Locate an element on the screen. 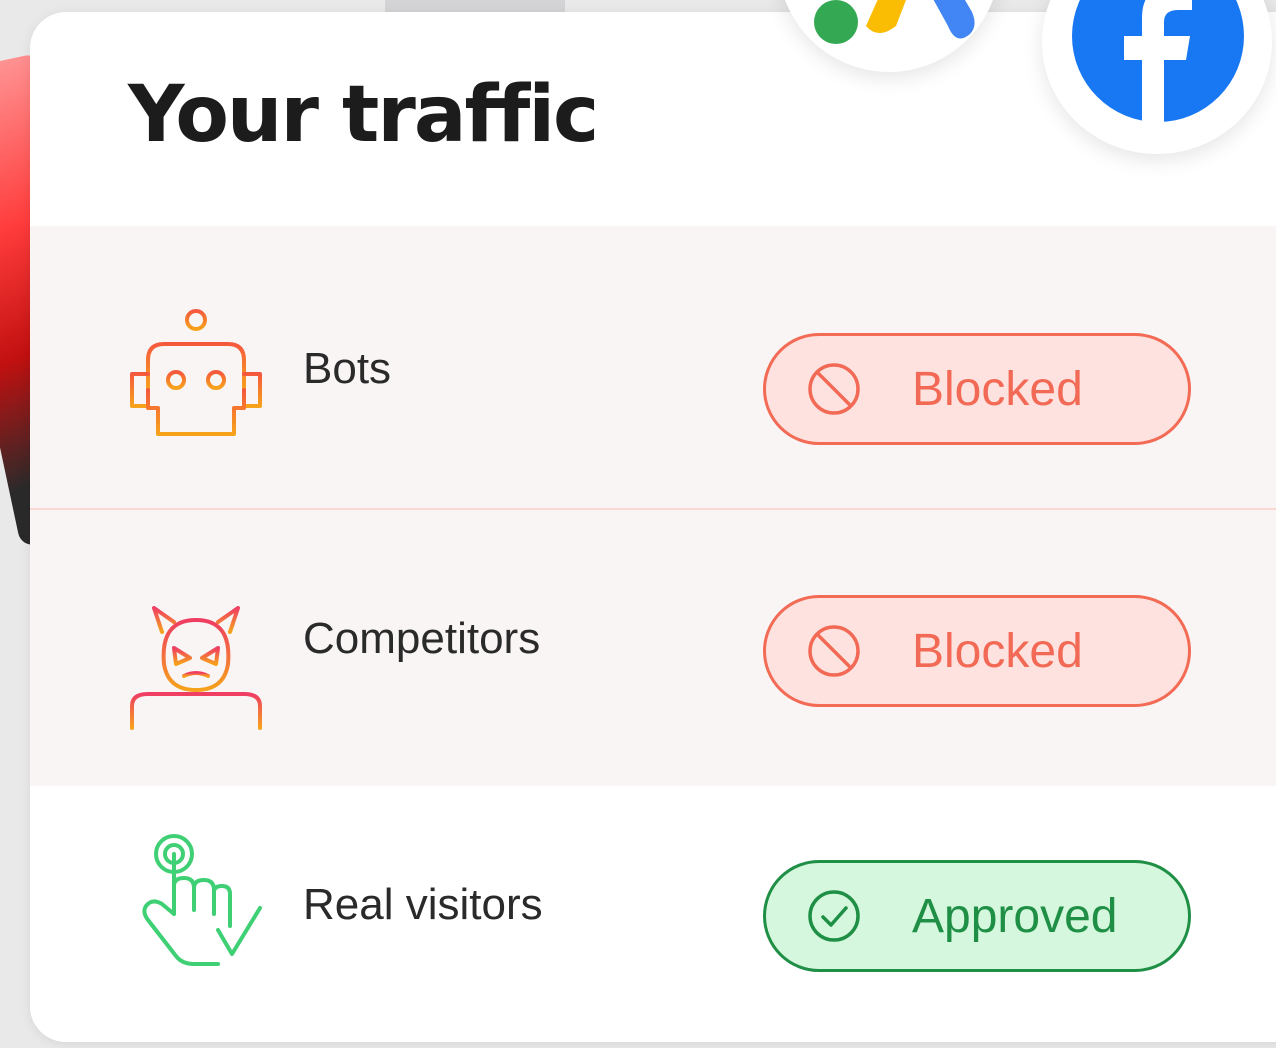 The image size is (1276, 1048). facebook-badge is located at coordinates (1157, 77).